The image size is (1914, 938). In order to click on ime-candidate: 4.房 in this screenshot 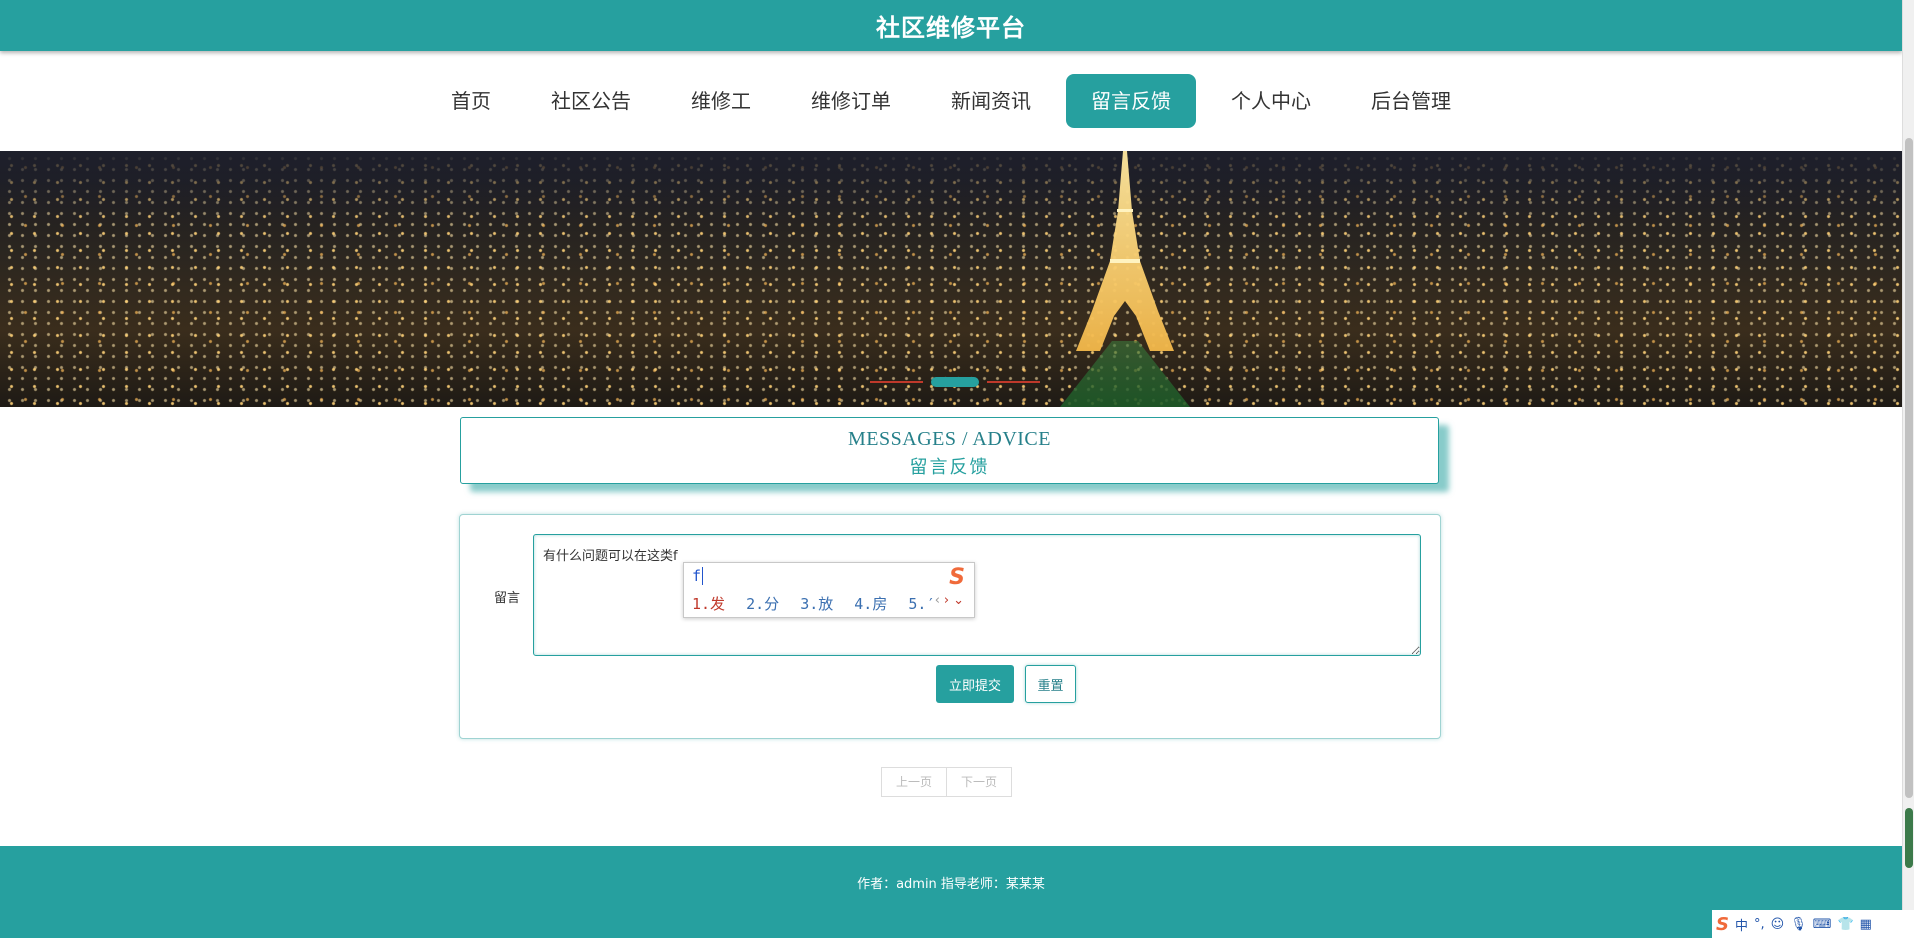, I will do `click(870, 604)`.